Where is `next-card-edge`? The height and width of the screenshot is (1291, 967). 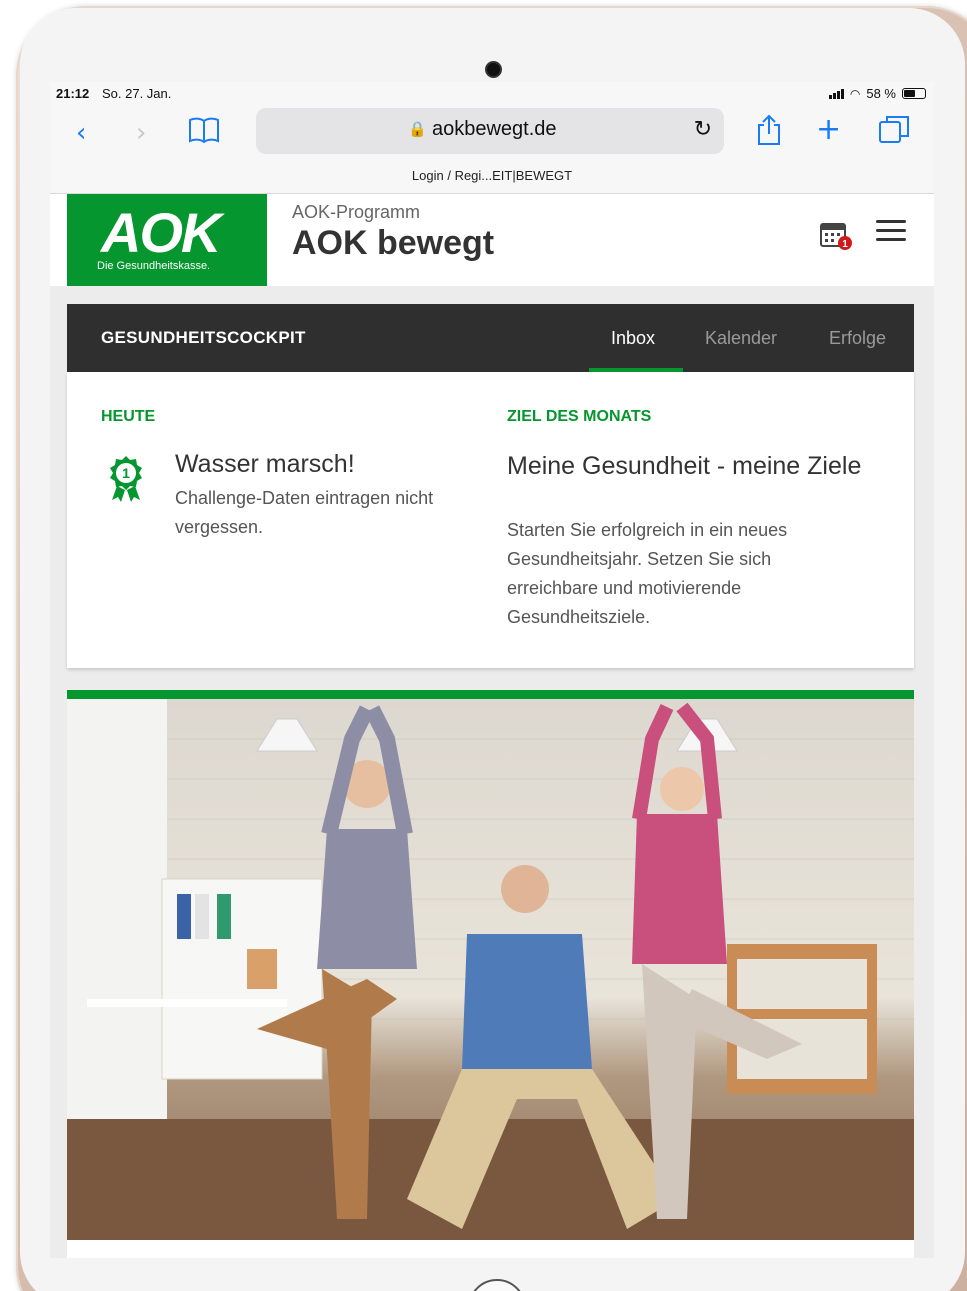 next-card-edge is located at coordinates (490, 1249).